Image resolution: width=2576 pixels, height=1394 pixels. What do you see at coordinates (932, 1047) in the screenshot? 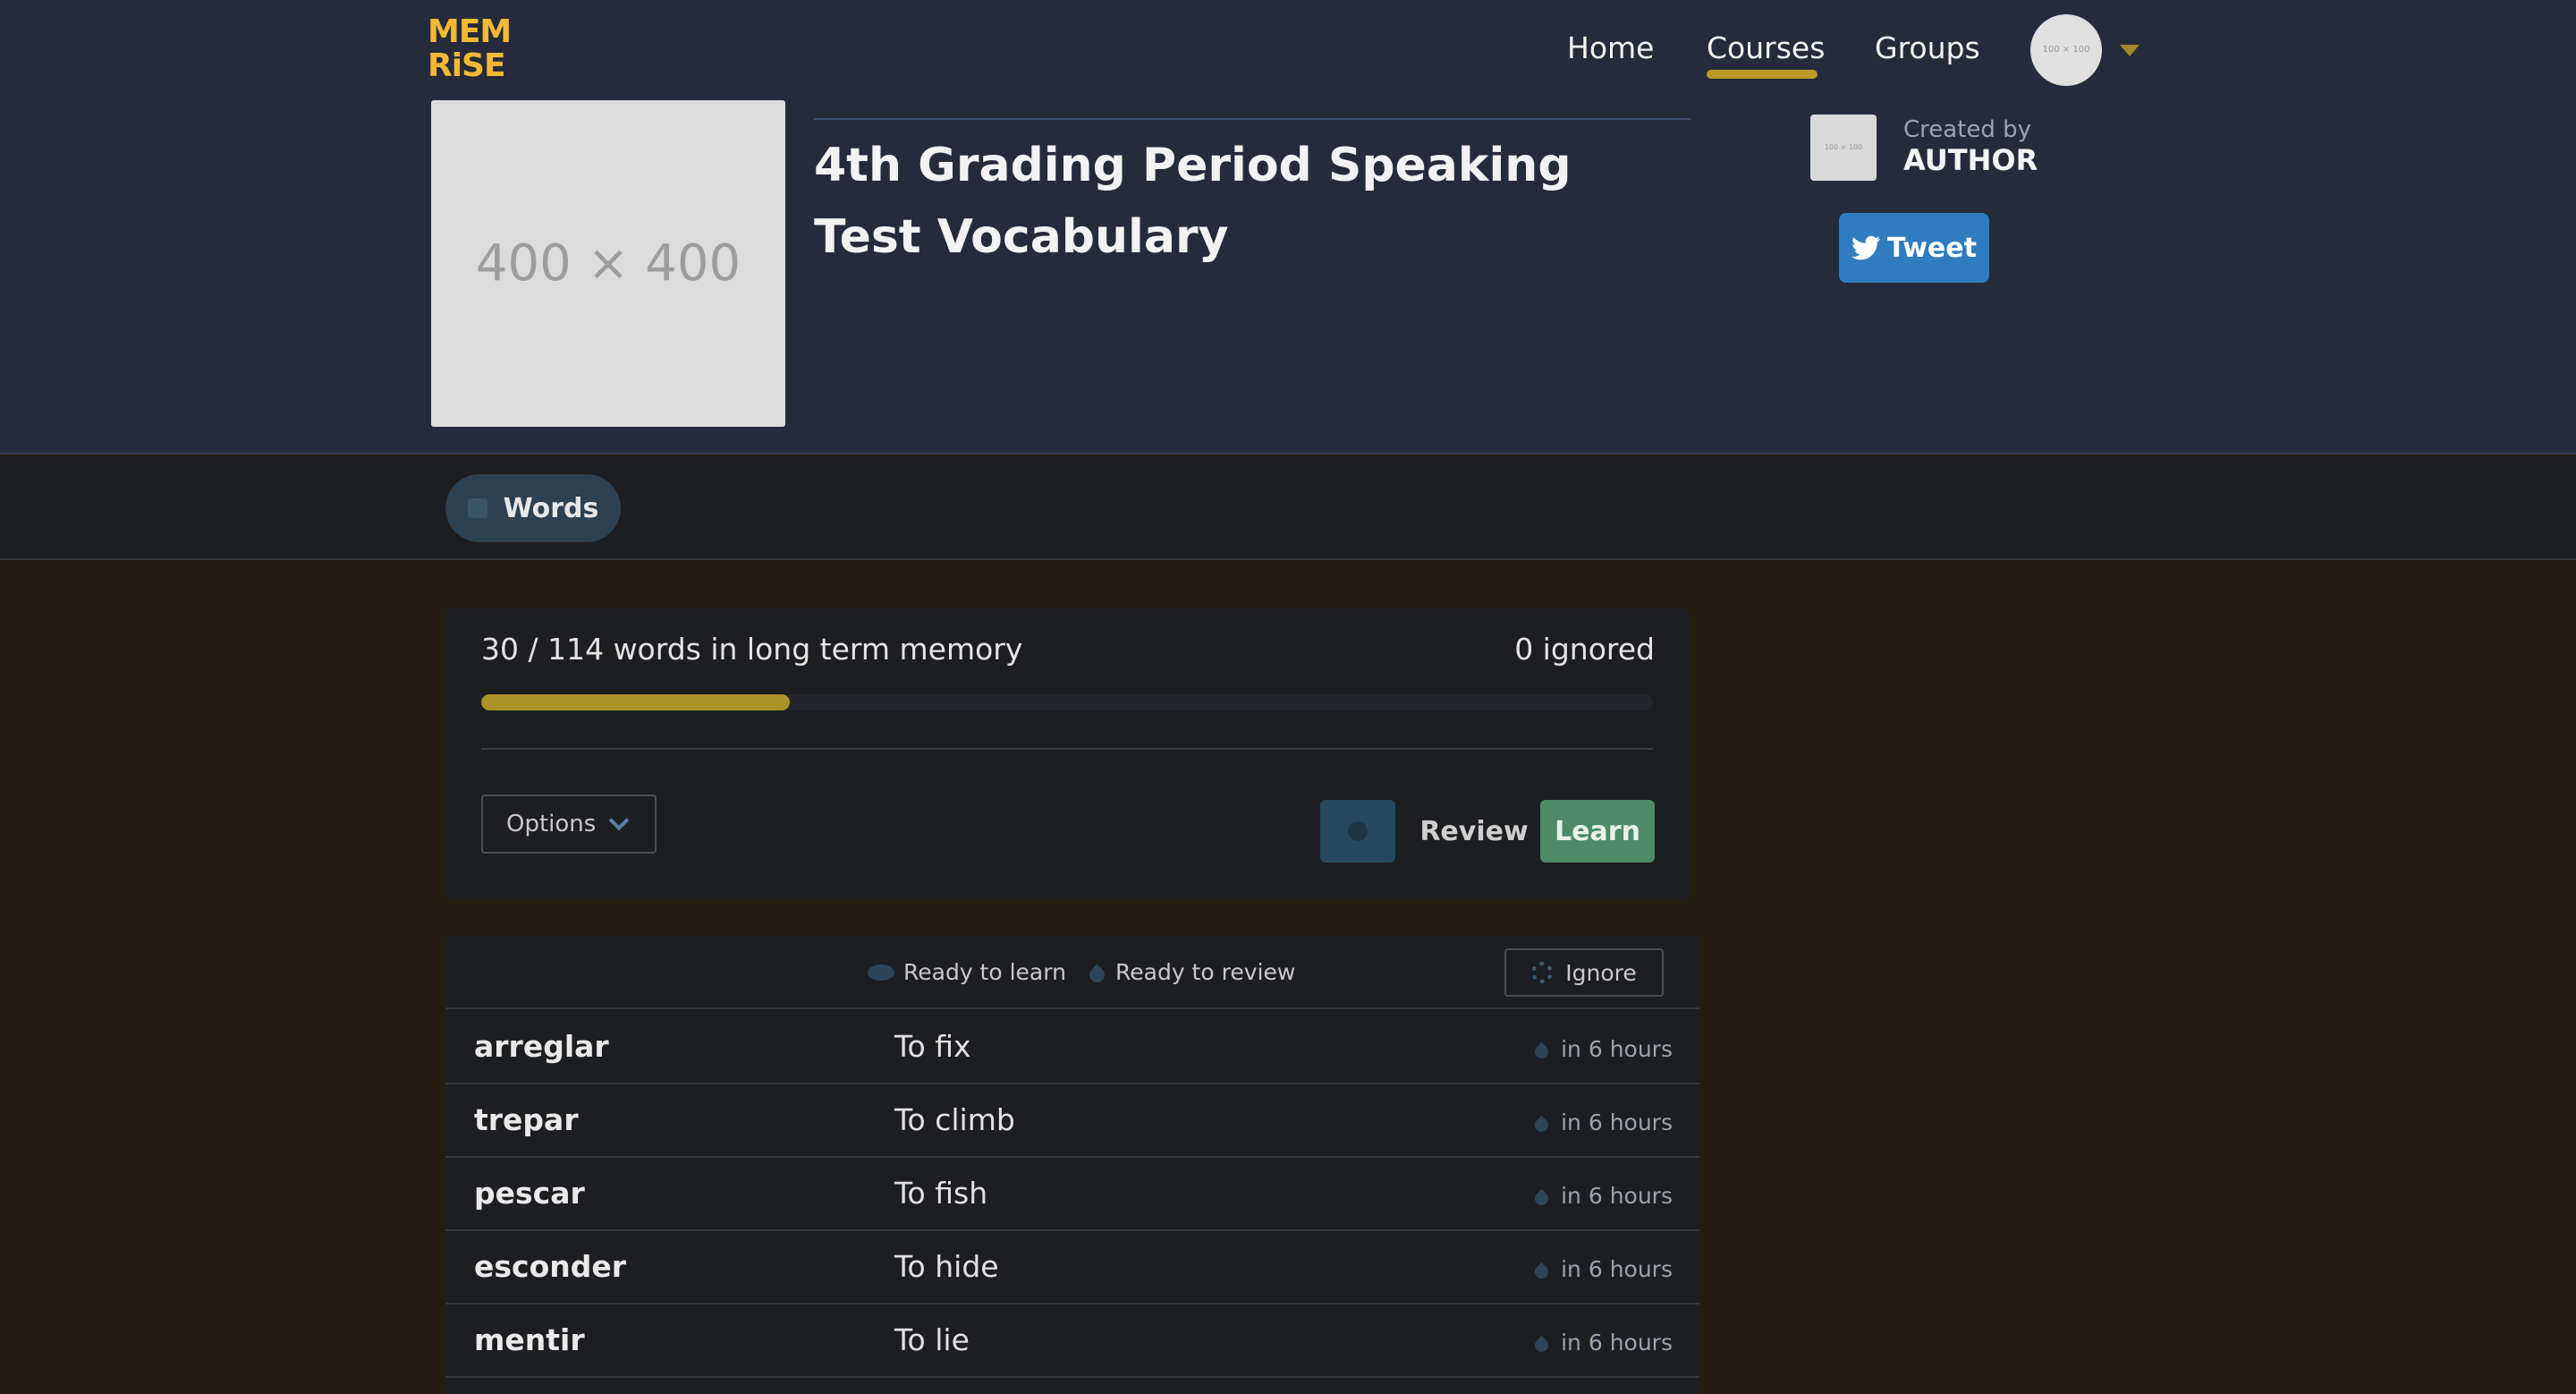
I see `definition-text: To fix` at bounding box center [932, 1047].